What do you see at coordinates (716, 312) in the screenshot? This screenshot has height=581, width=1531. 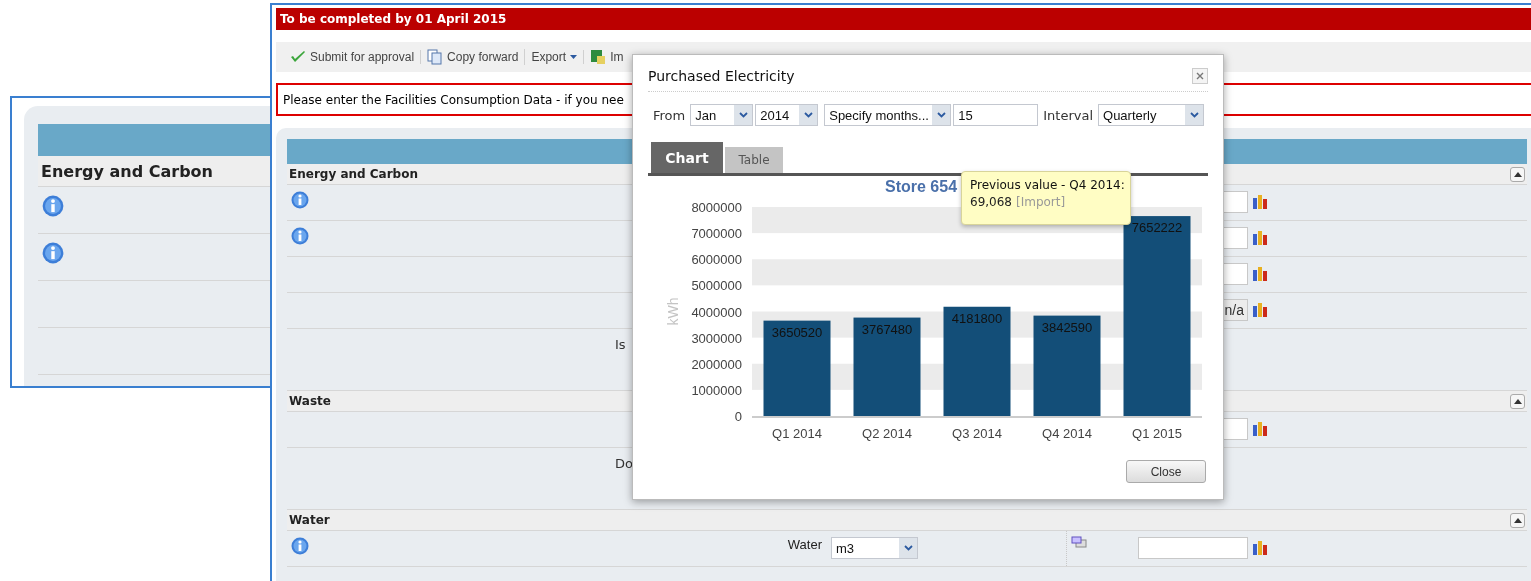 I see `tick-label: 4000000` at bounding box center [716, 312].